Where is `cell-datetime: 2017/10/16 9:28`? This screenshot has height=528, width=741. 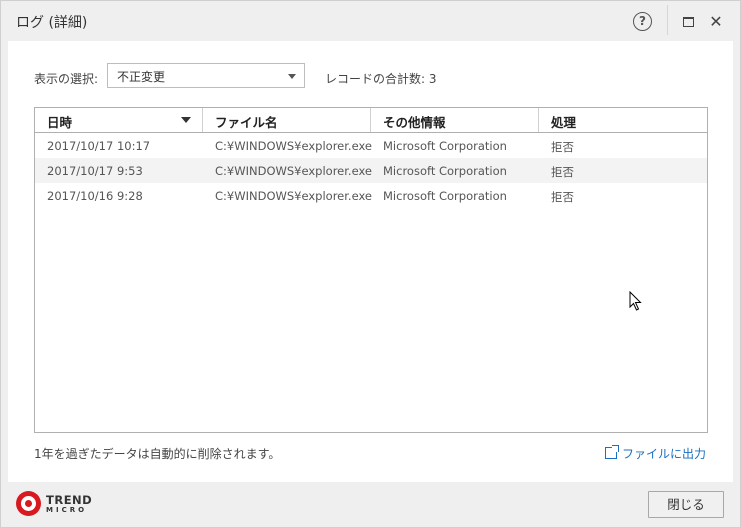 cell-datetime: 2017/10/16 9:28 is located at coordinates (95, 196).